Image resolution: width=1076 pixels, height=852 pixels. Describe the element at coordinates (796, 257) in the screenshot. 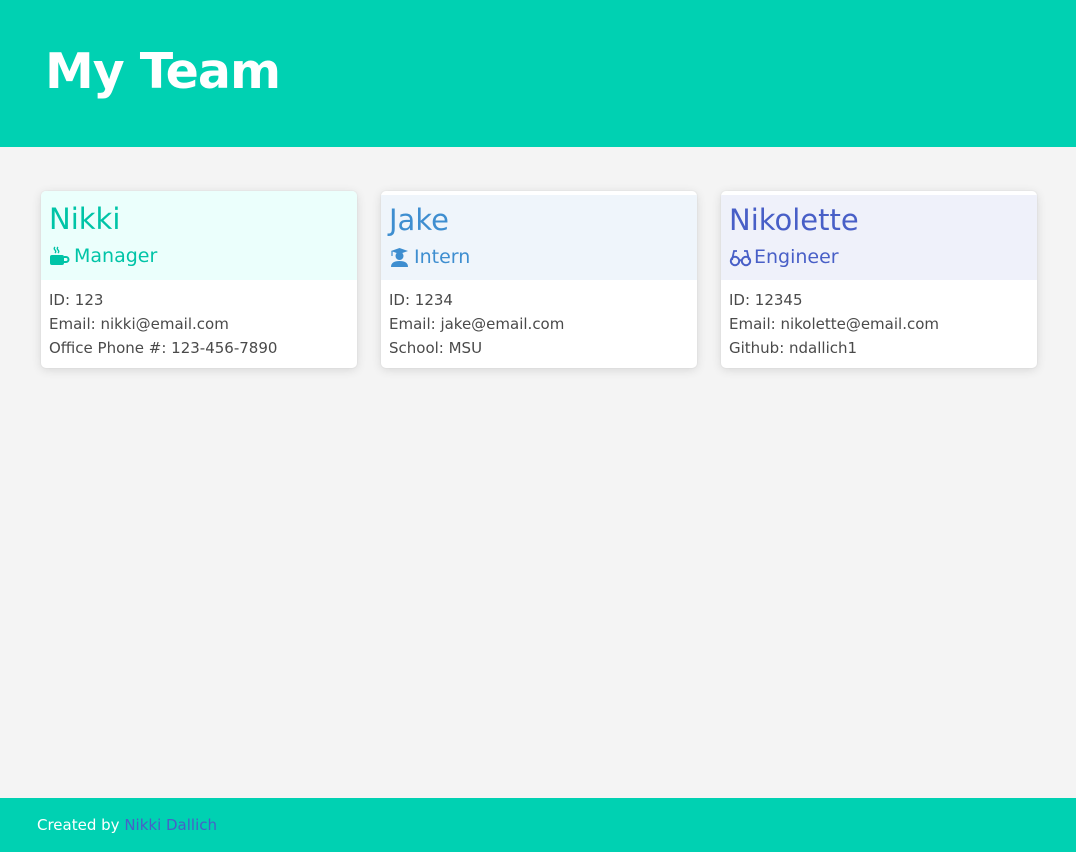

I see `employee-role-label: Engineer` at that location.